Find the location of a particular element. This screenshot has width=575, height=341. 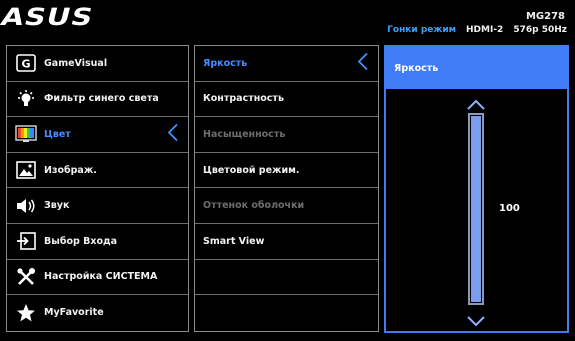

menu-item-gamevisual: G GameVisual is located at coordinates (97, 64).